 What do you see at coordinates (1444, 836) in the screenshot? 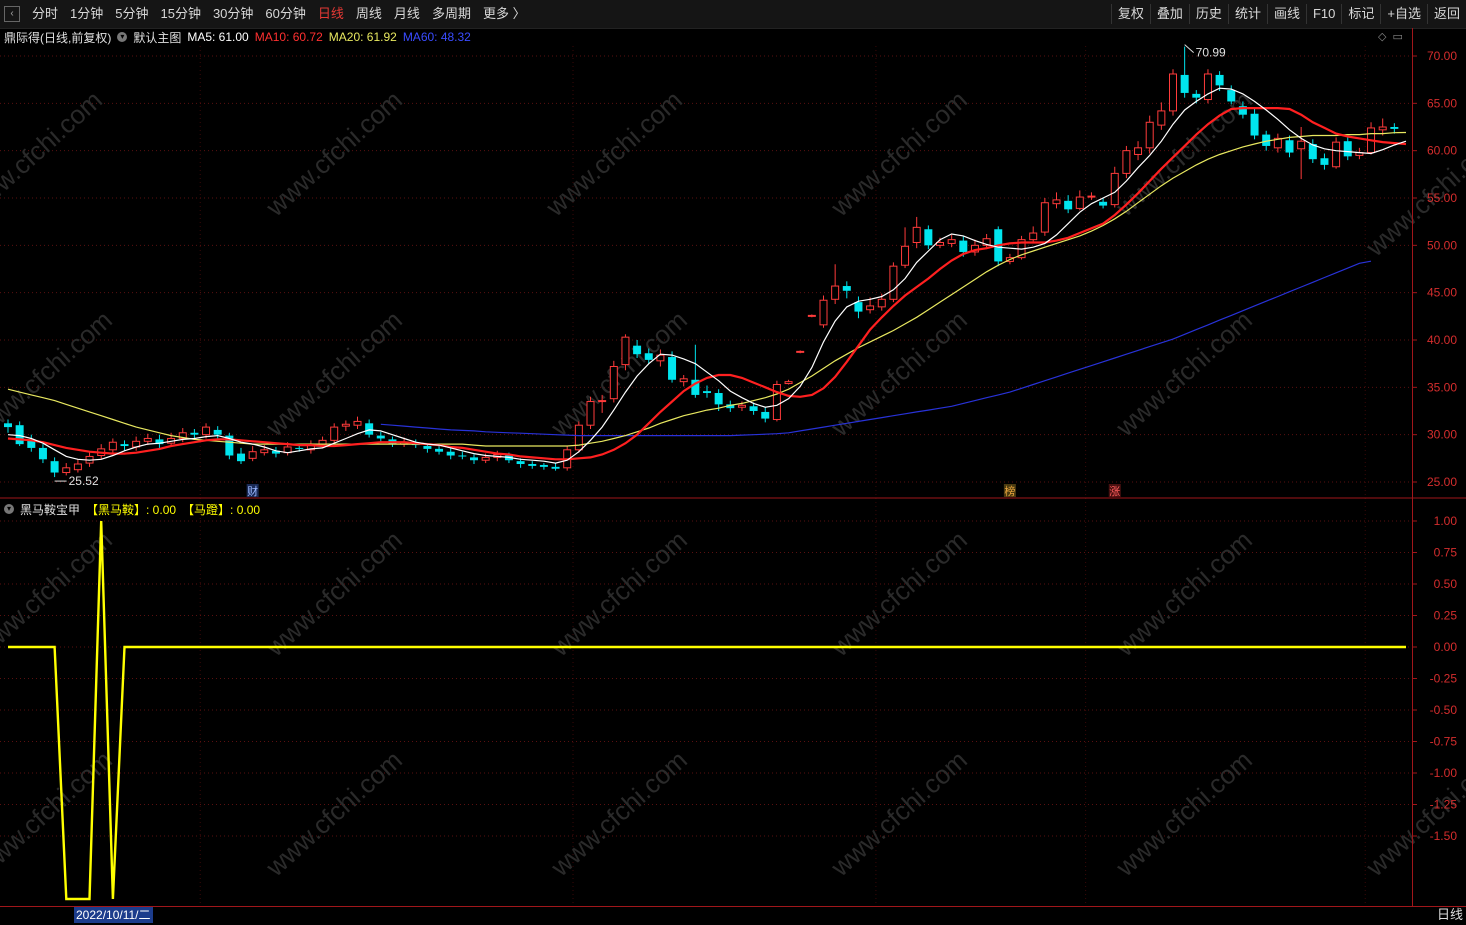
I see `sub-tick-label: -1.50` at bounding box center [1444, 836].